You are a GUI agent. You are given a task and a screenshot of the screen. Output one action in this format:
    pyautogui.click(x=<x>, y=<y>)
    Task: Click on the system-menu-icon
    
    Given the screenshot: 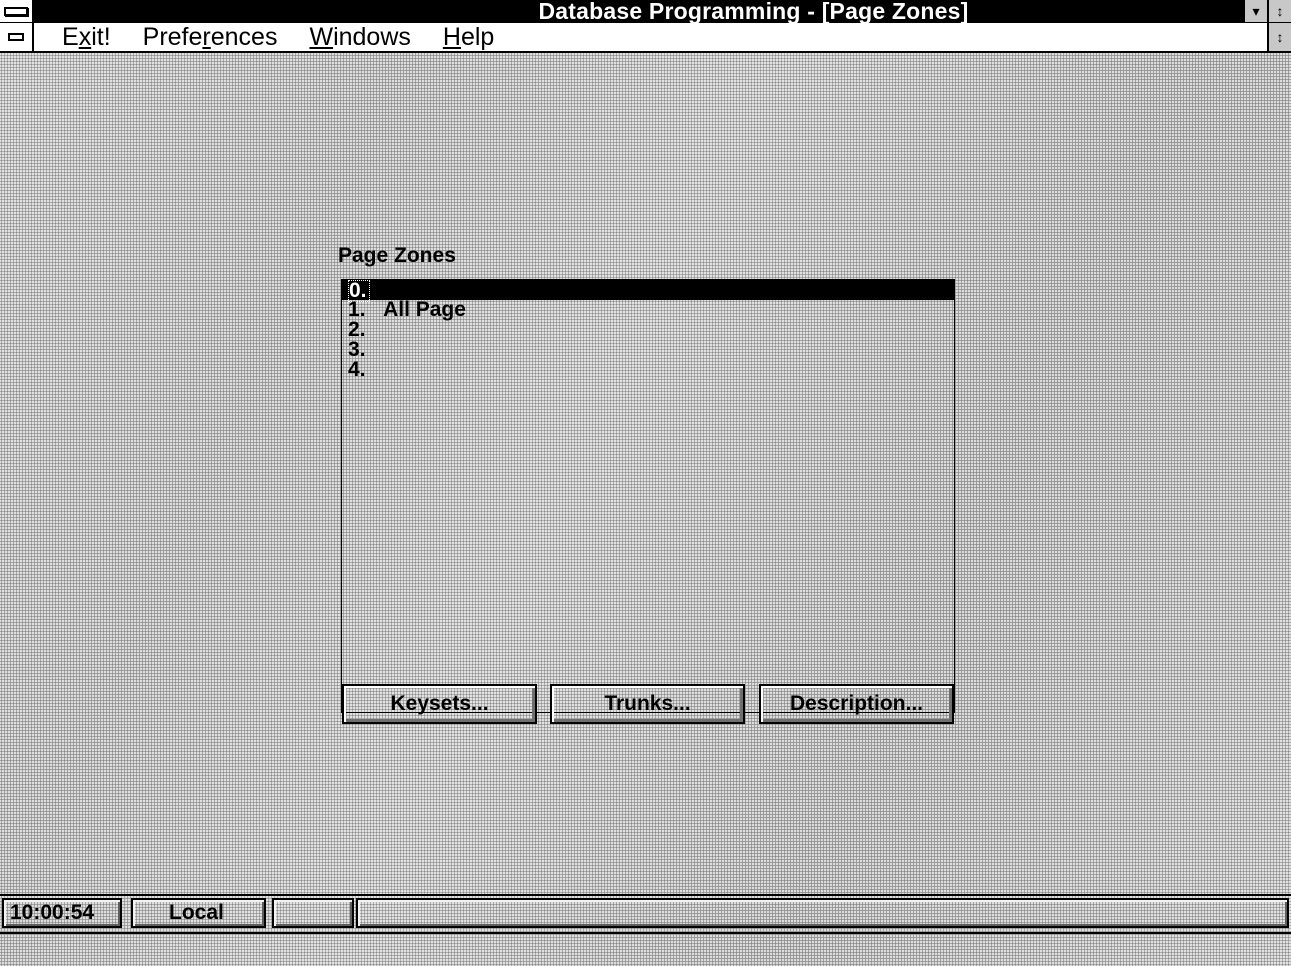 What is the action you would take?
    pyautogui.click(x=17, y=11)
    